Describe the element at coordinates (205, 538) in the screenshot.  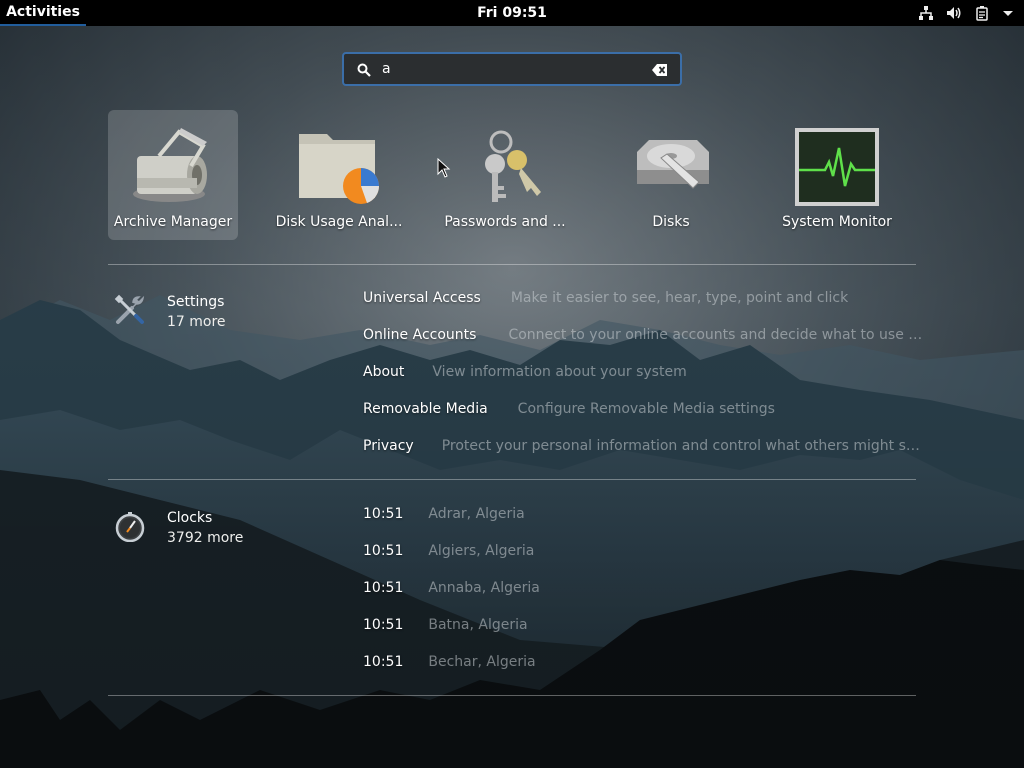
I see `provider-more-count: 3792 more` at that location.